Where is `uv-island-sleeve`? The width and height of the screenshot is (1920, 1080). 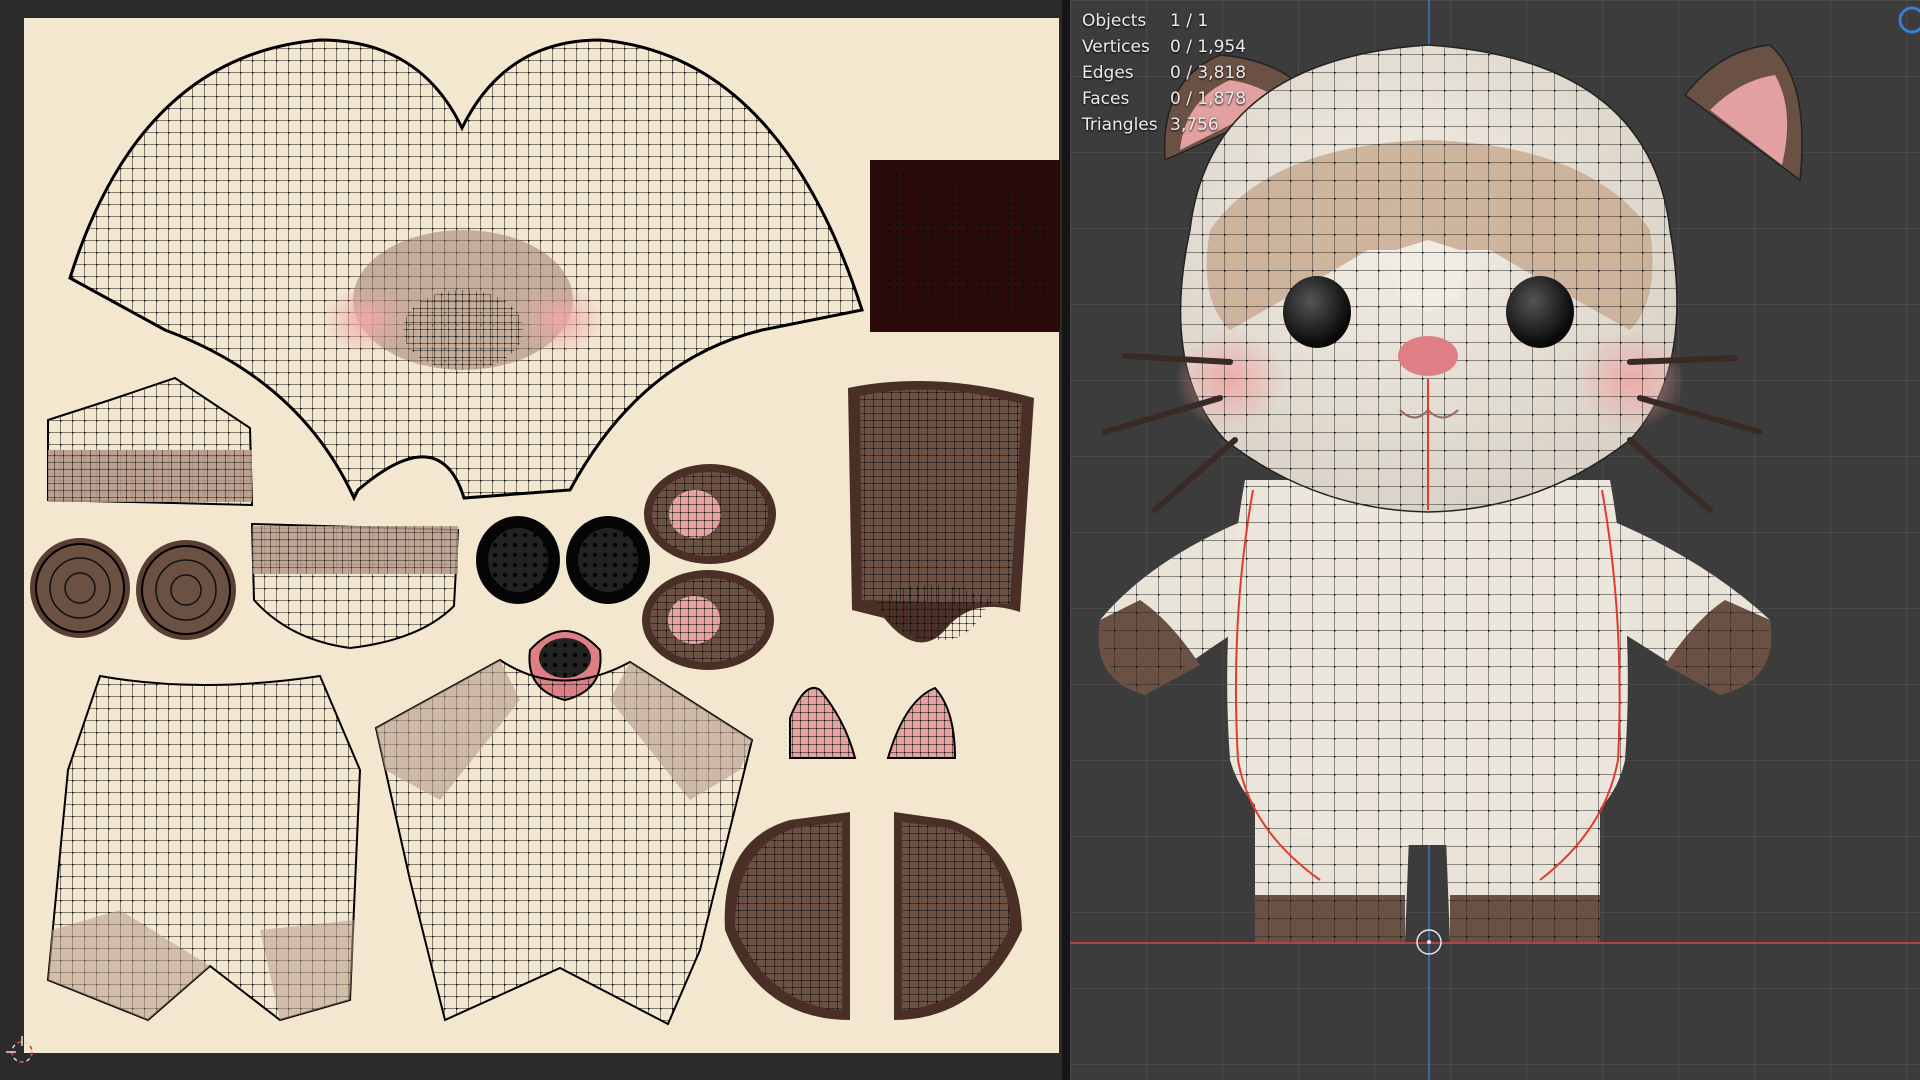 uv-island-sleeve is located at coordinates (941, 511).